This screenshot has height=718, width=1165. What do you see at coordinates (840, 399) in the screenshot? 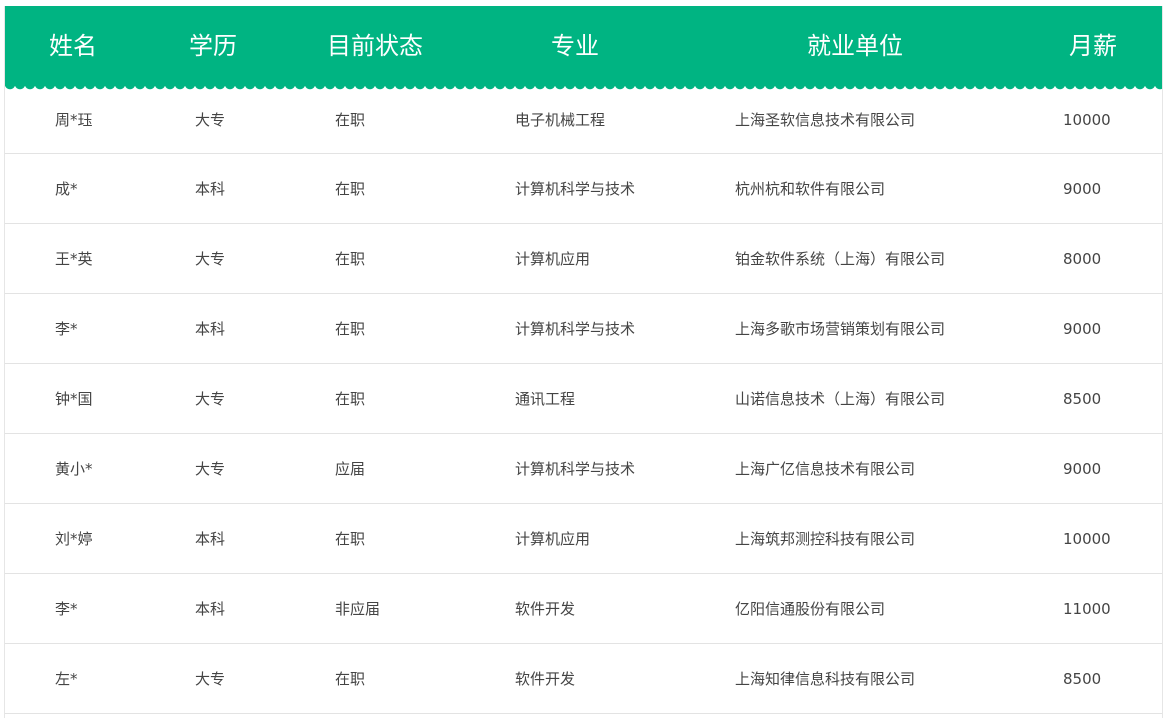
I see `cell-employer: 山诺信息技术（上海）有限公司` at bounding box center [840, 399].